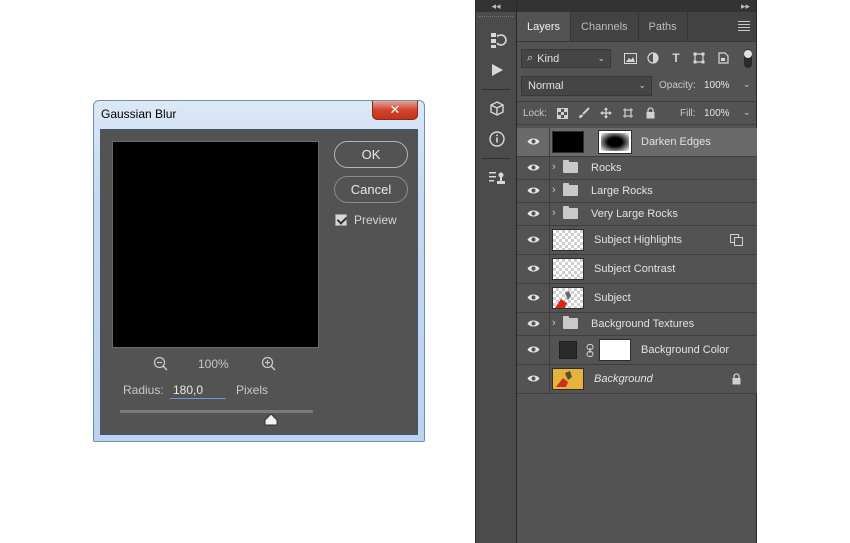 Image resolution: width=850 pixels, height=543 pixels. I want to click on shape-filter-icon, so click(699, 58).